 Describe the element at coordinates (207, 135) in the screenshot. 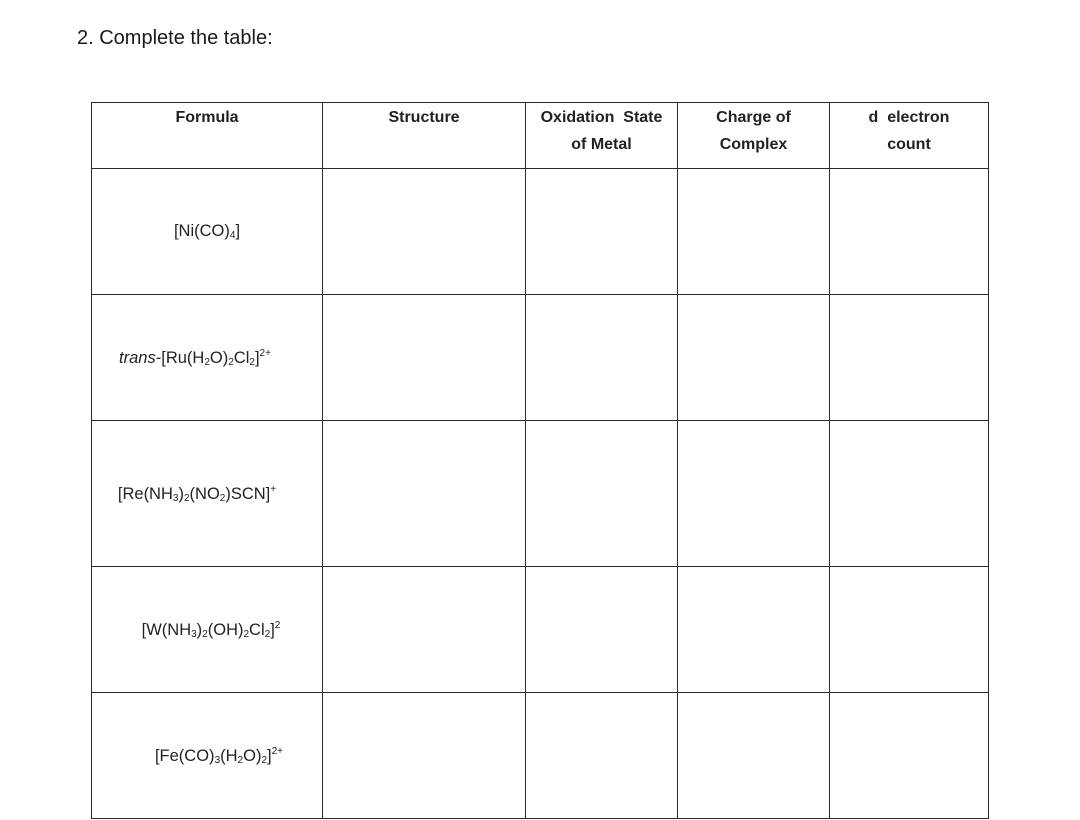

I see `header-formula: Formula` at that location.